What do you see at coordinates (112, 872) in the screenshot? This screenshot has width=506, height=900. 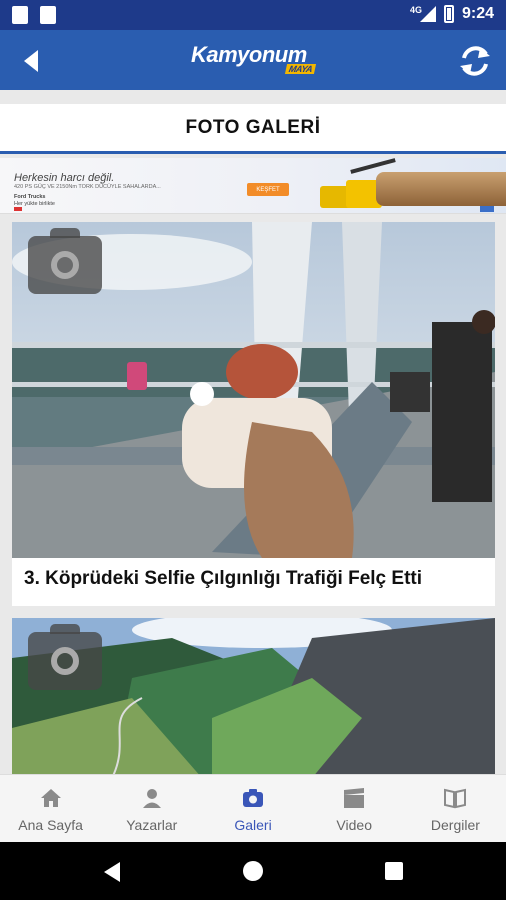 I see `system-back-icon` at bounding box center [112, 872].